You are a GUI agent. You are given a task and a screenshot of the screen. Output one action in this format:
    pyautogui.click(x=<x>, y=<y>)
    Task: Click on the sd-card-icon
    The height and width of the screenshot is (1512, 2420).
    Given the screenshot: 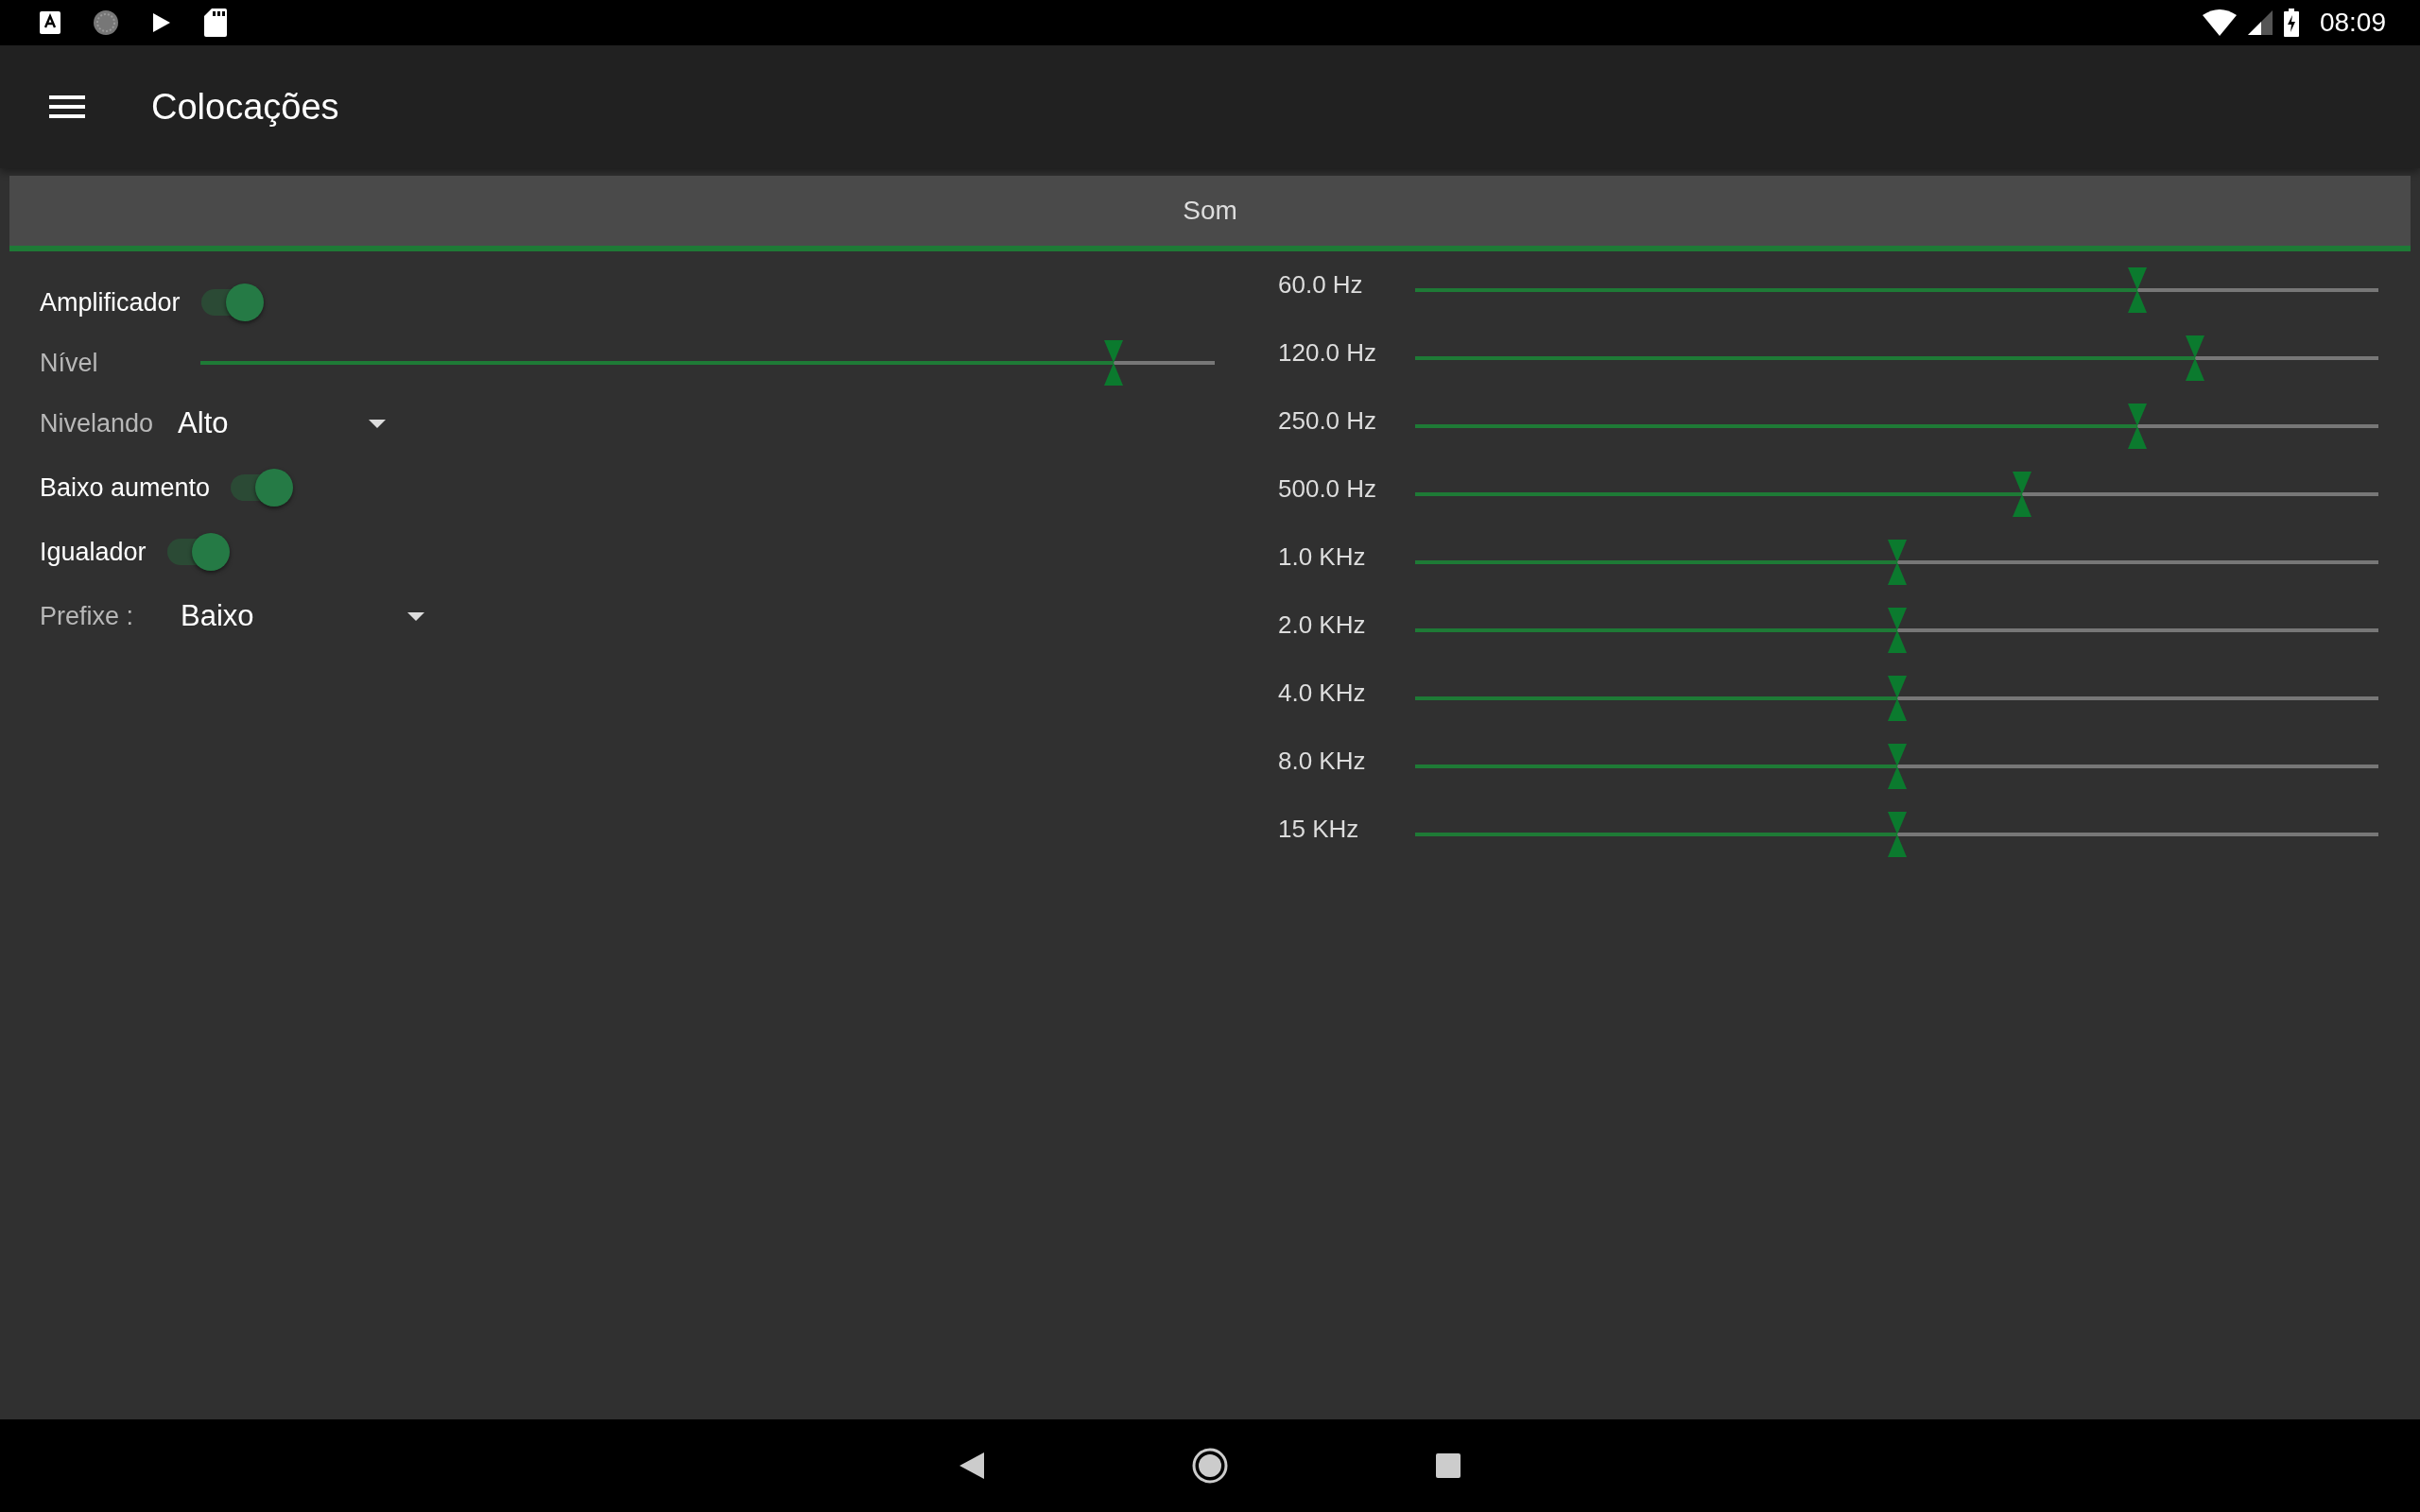 What is the action you would take?
    pyautogui.click(x=215, y=23)
    